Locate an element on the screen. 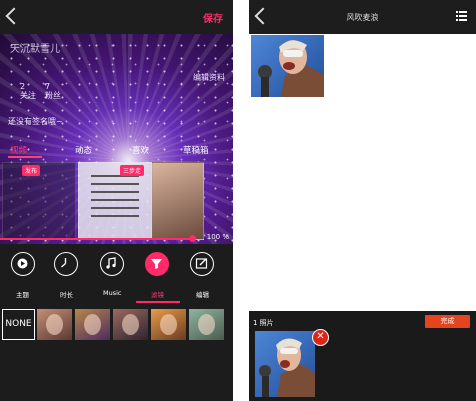 This screenshot has height=401, width=476. tool-label-filter: 滤镜 is located at coordinates (157, 295).